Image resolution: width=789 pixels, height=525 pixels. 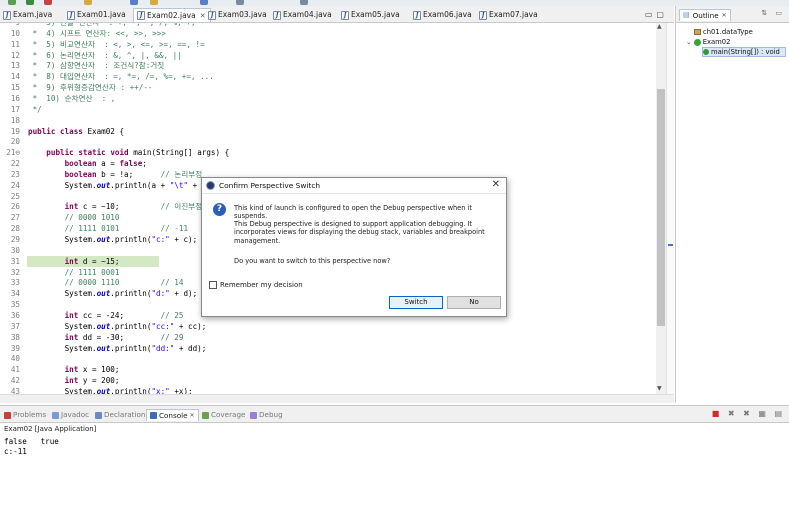 What do you see at coordinates (15, 33) in the screenshot?
I see `line-number: 10` at bounding box center [15, 33].